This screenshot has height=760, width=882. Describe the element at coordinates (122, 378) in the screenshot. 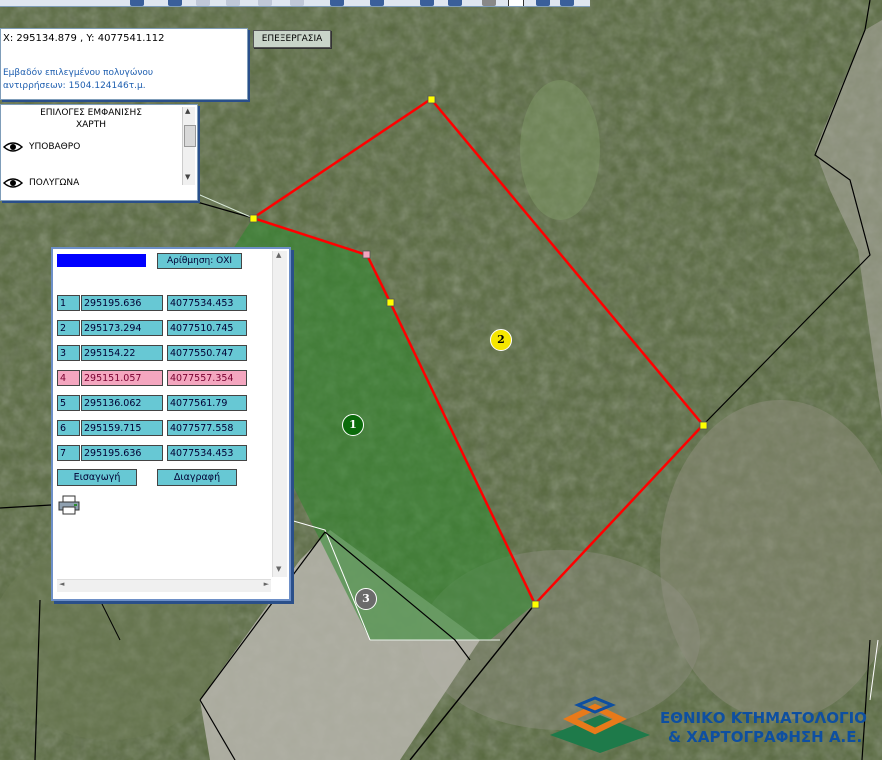

I see `vertex-x: 295151.057` at that location.